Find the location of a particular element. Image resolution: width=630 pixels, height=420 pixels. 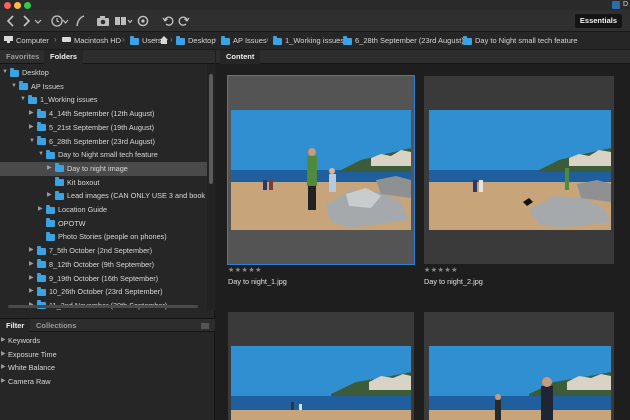

tree-item: Kit boxout is located at coordinates (103, 183).